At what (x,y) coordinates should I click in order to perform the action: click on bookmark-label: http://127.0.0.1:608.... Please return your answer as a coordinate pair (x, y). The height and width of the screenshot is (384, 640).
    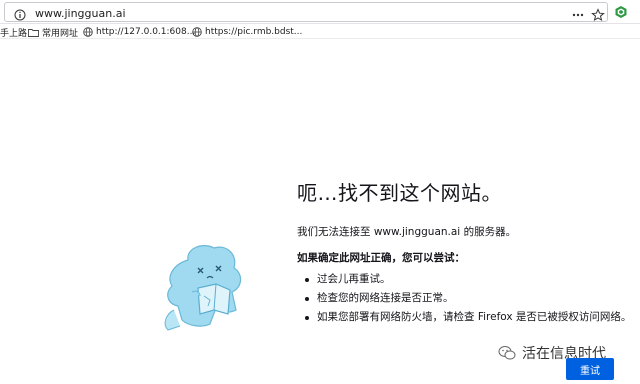
    Looking at the image, I should click on (146, 32).